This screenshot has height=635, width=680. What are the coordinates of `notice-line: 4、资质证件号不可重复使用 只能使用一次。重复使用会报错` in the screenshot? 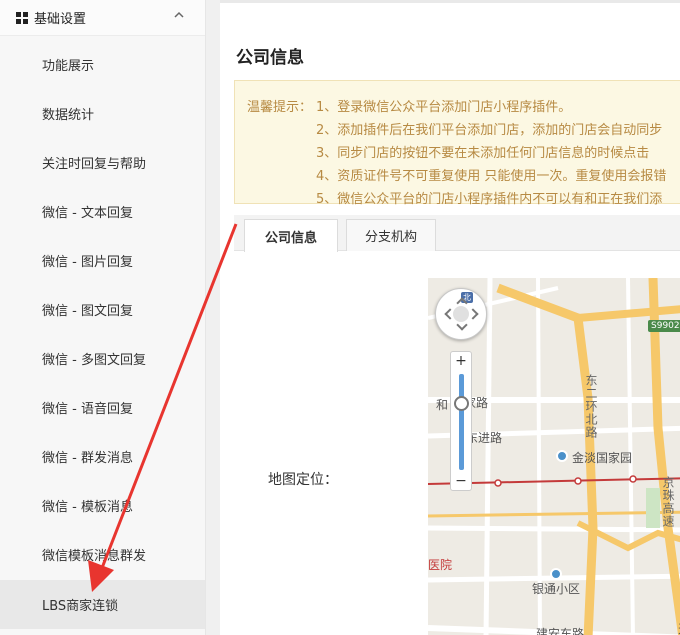 It's located at (491, 176).